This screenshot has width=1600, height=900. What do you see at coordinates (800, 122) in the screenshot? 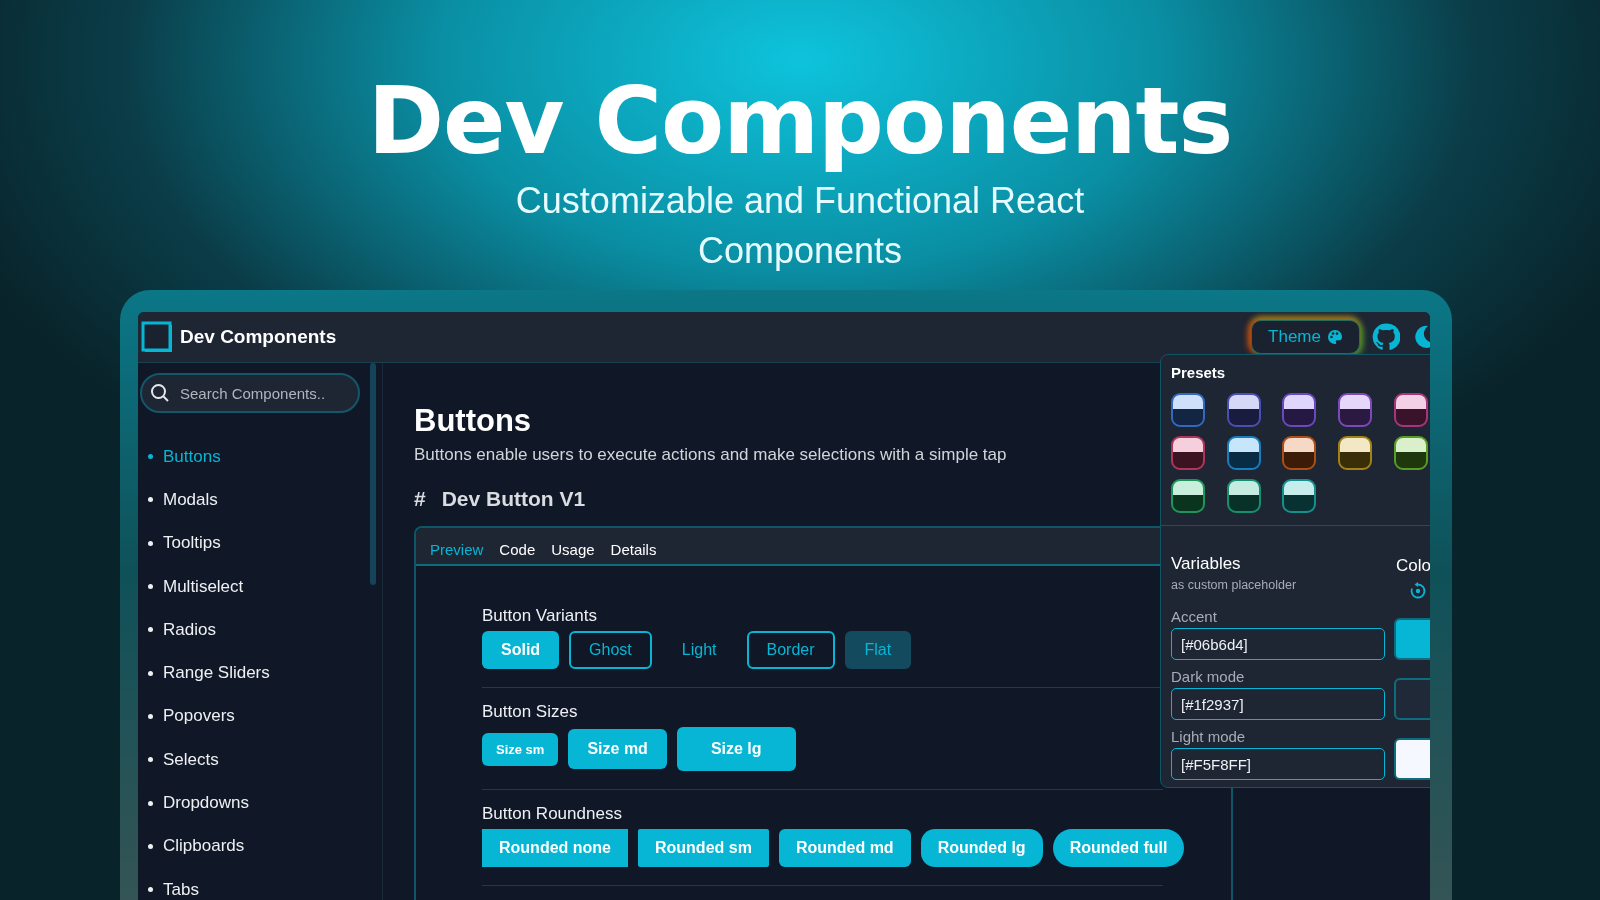
I see `hero-title: Dev Components` at bounding box center [800, 122].